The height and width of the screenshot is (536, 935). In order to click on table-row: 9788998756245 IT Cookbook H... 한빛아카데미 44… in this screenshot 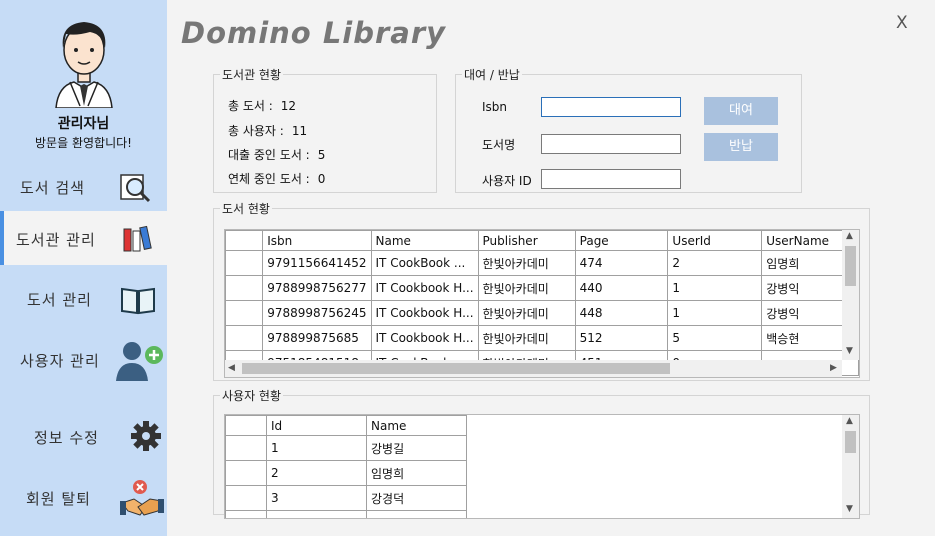, I will do `click(542, 313)`.